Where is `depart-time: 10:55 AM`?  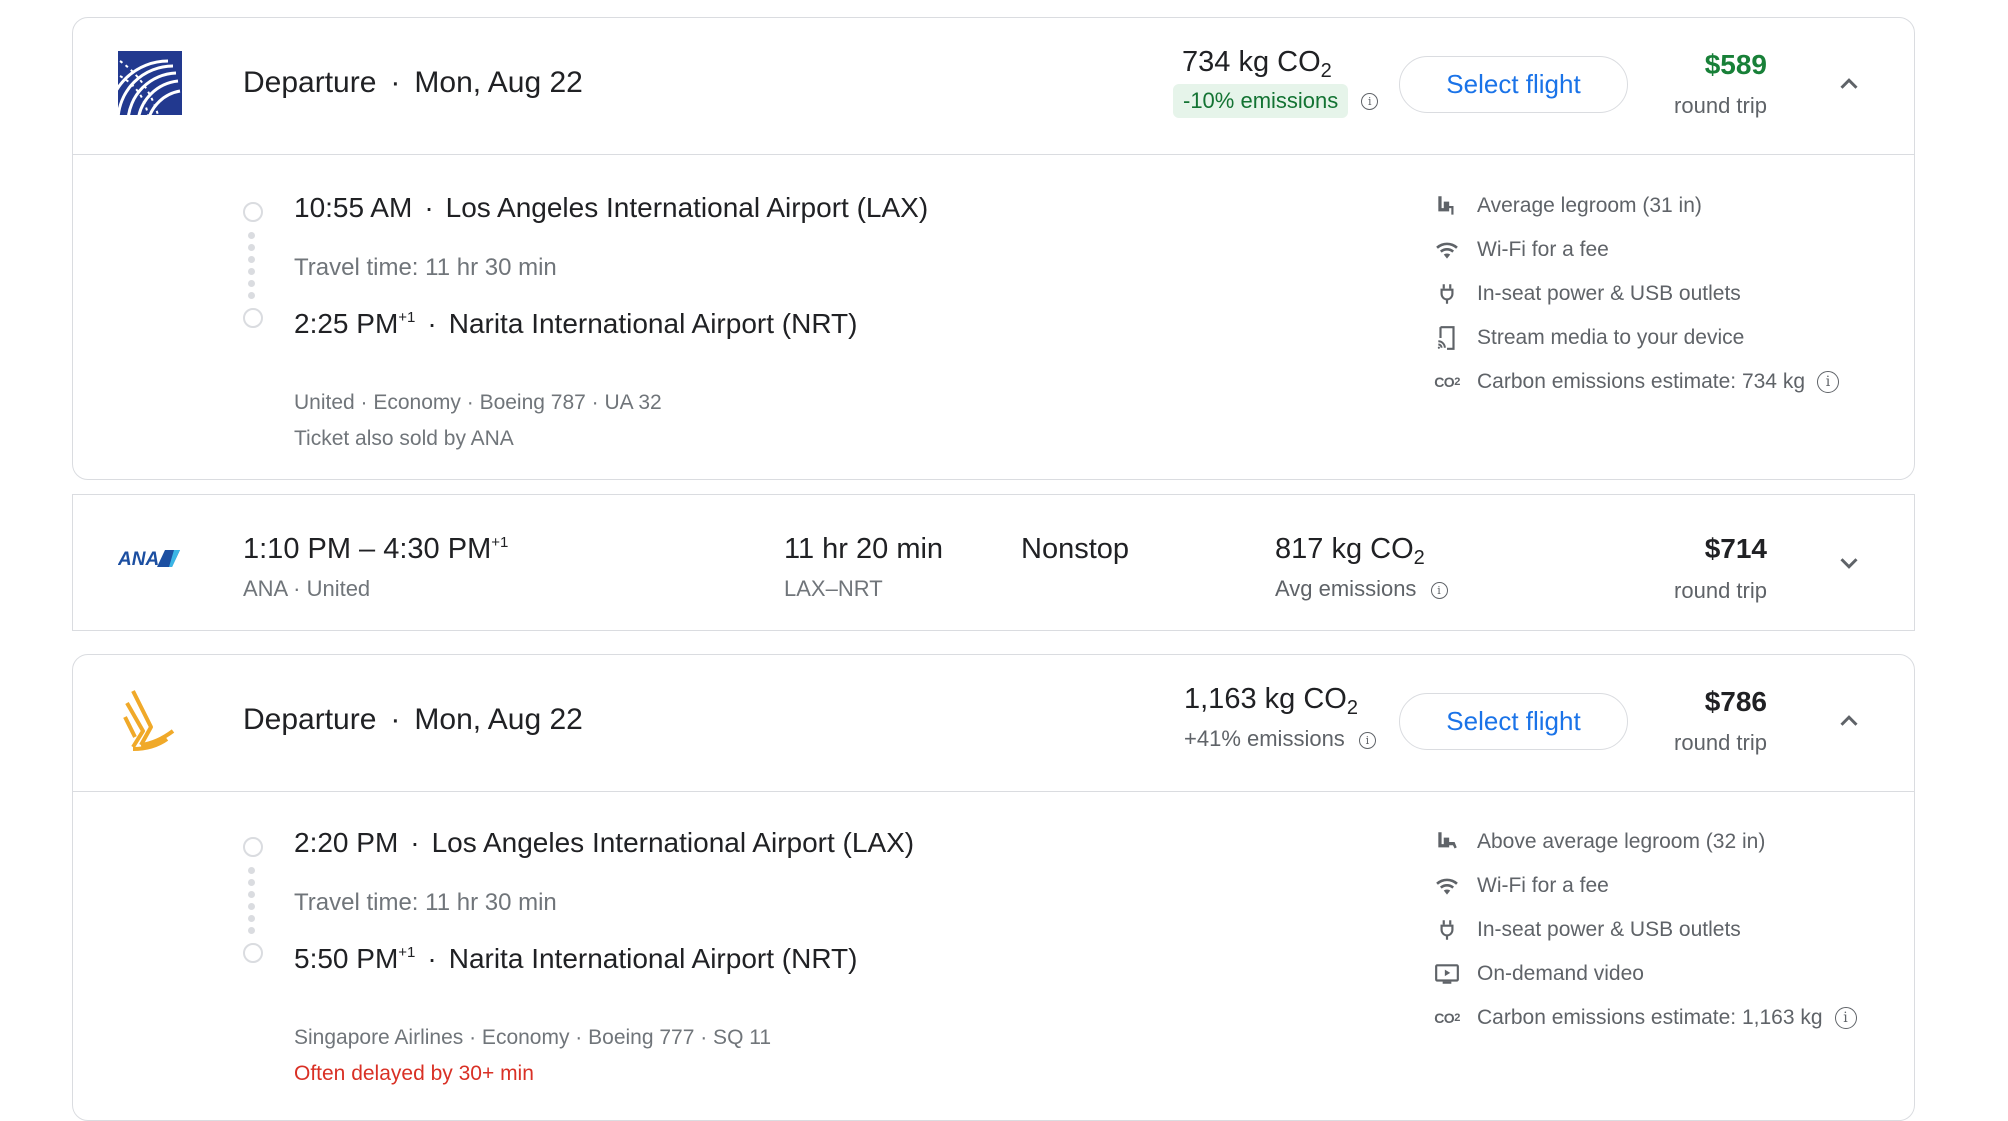 depart-time: 10:55 AM is located at coordinates (353, 207).